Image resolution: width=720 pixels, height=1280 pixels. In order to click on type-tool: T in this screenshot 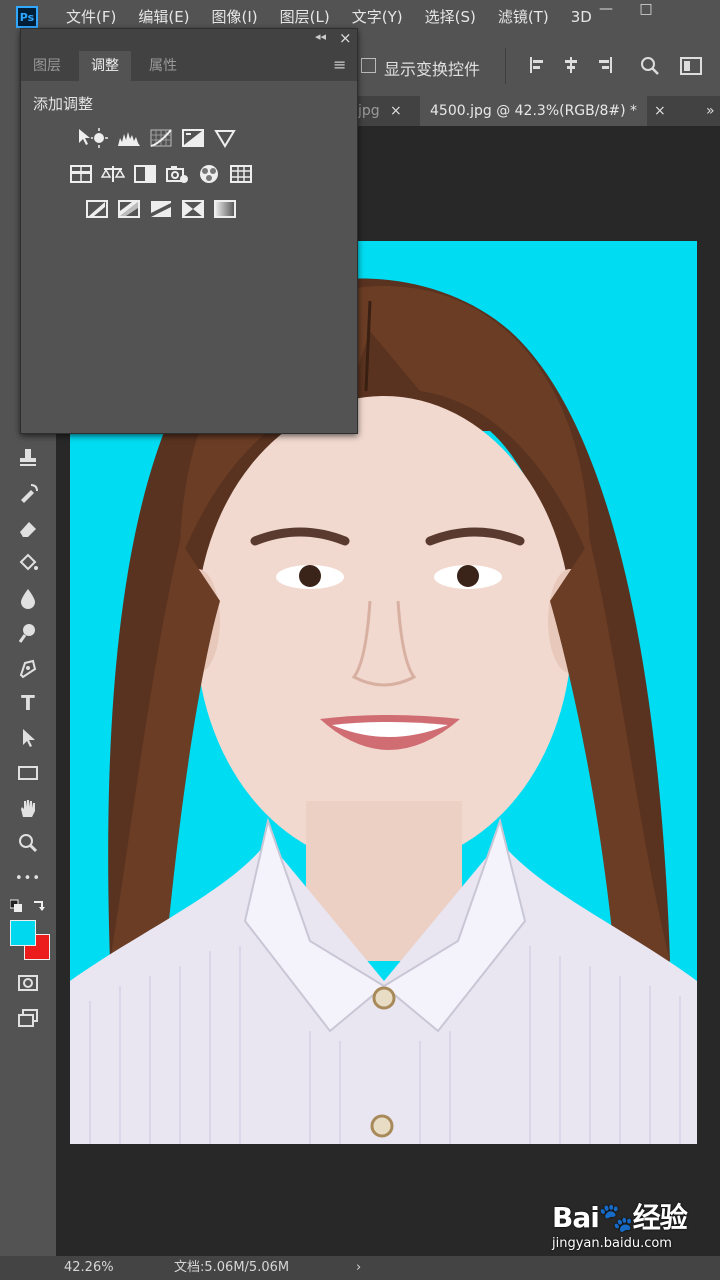, I will do `click(28, 703)`.